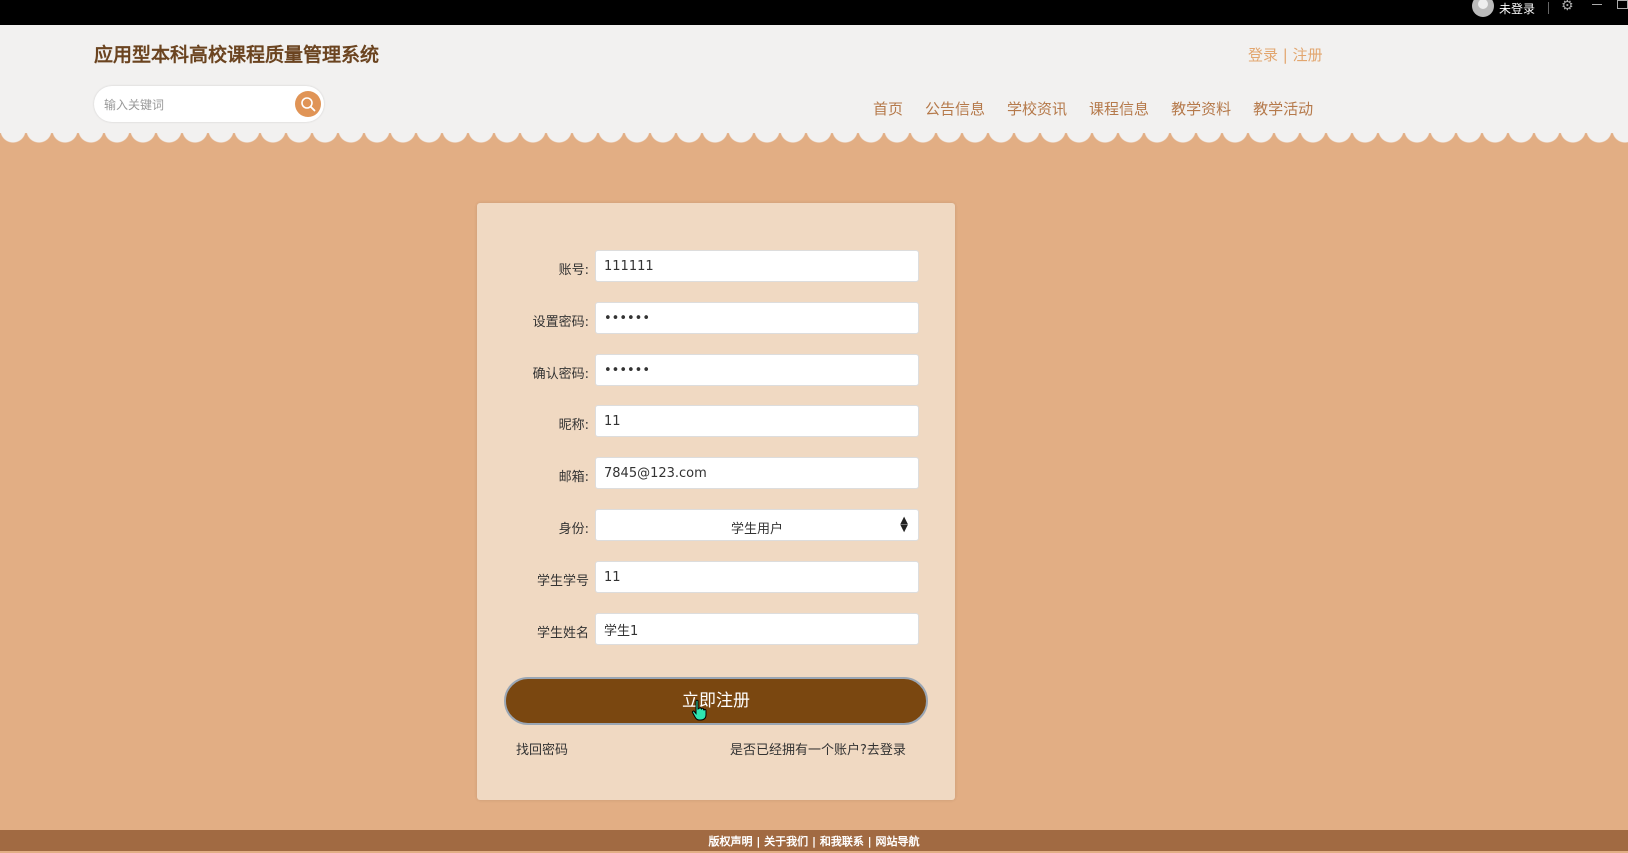 The width and height of the screenshot is (1628, 853). Describe the element at coordinates (1548, 8) in the screenshot. I see `divider` at that location.